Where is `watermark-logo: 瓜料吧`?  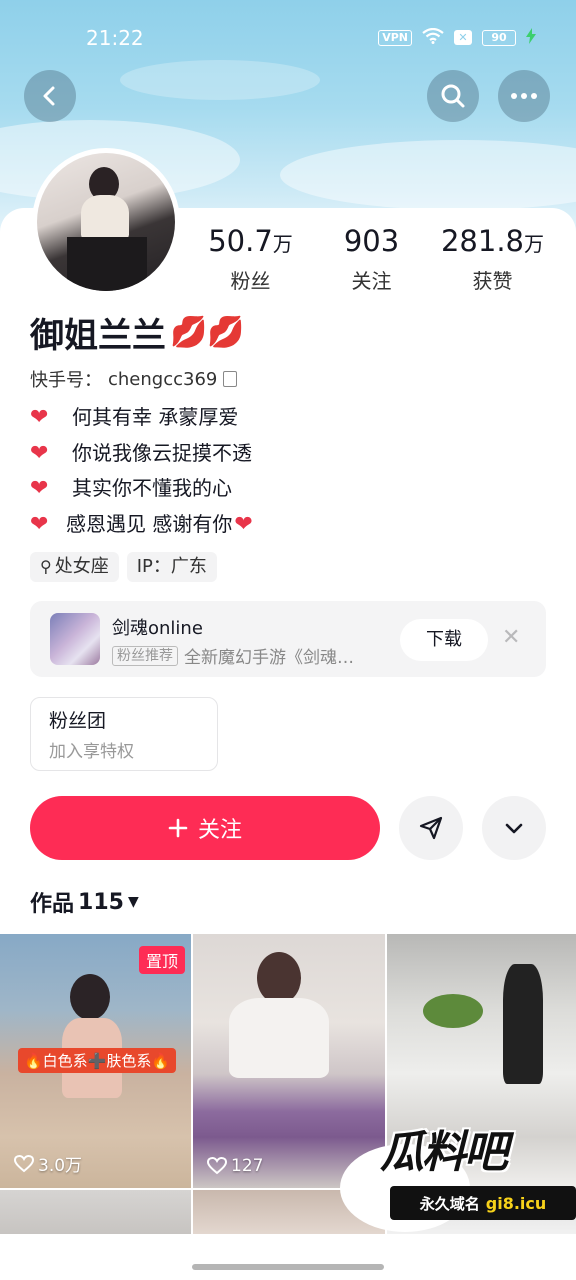 watermark-logo: 瓜料吧 is located at coordinates (444, 1152).